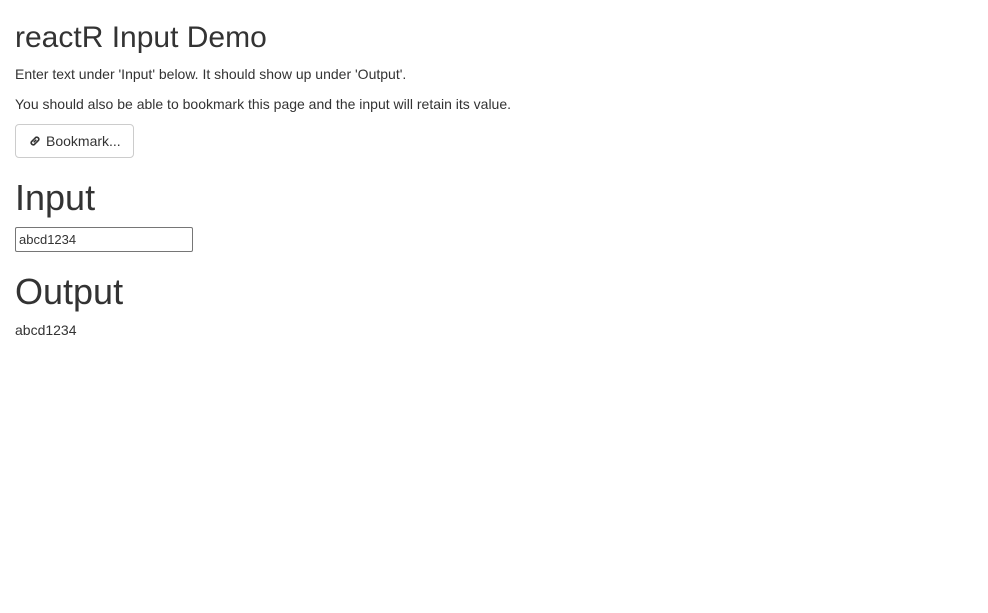 The width and height of the screenshot is (988, 613). Describe the element at coordinates (35, 141) in the screenshot. I see `link-icon` at that location.